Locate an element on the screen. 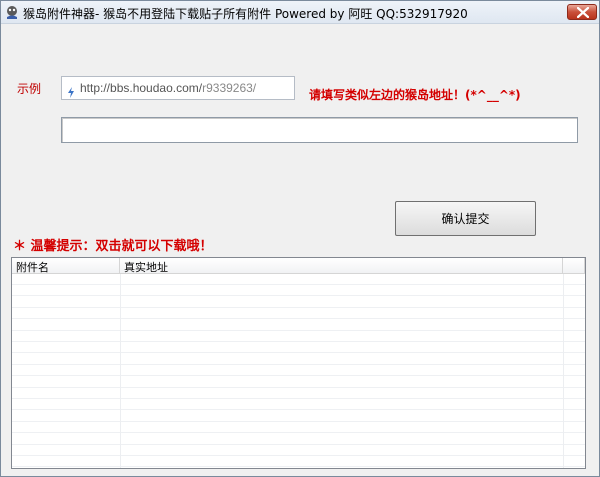 The width and height of the screenshot is (600, 477). column-header-extra is located at coordinates (574, 266).